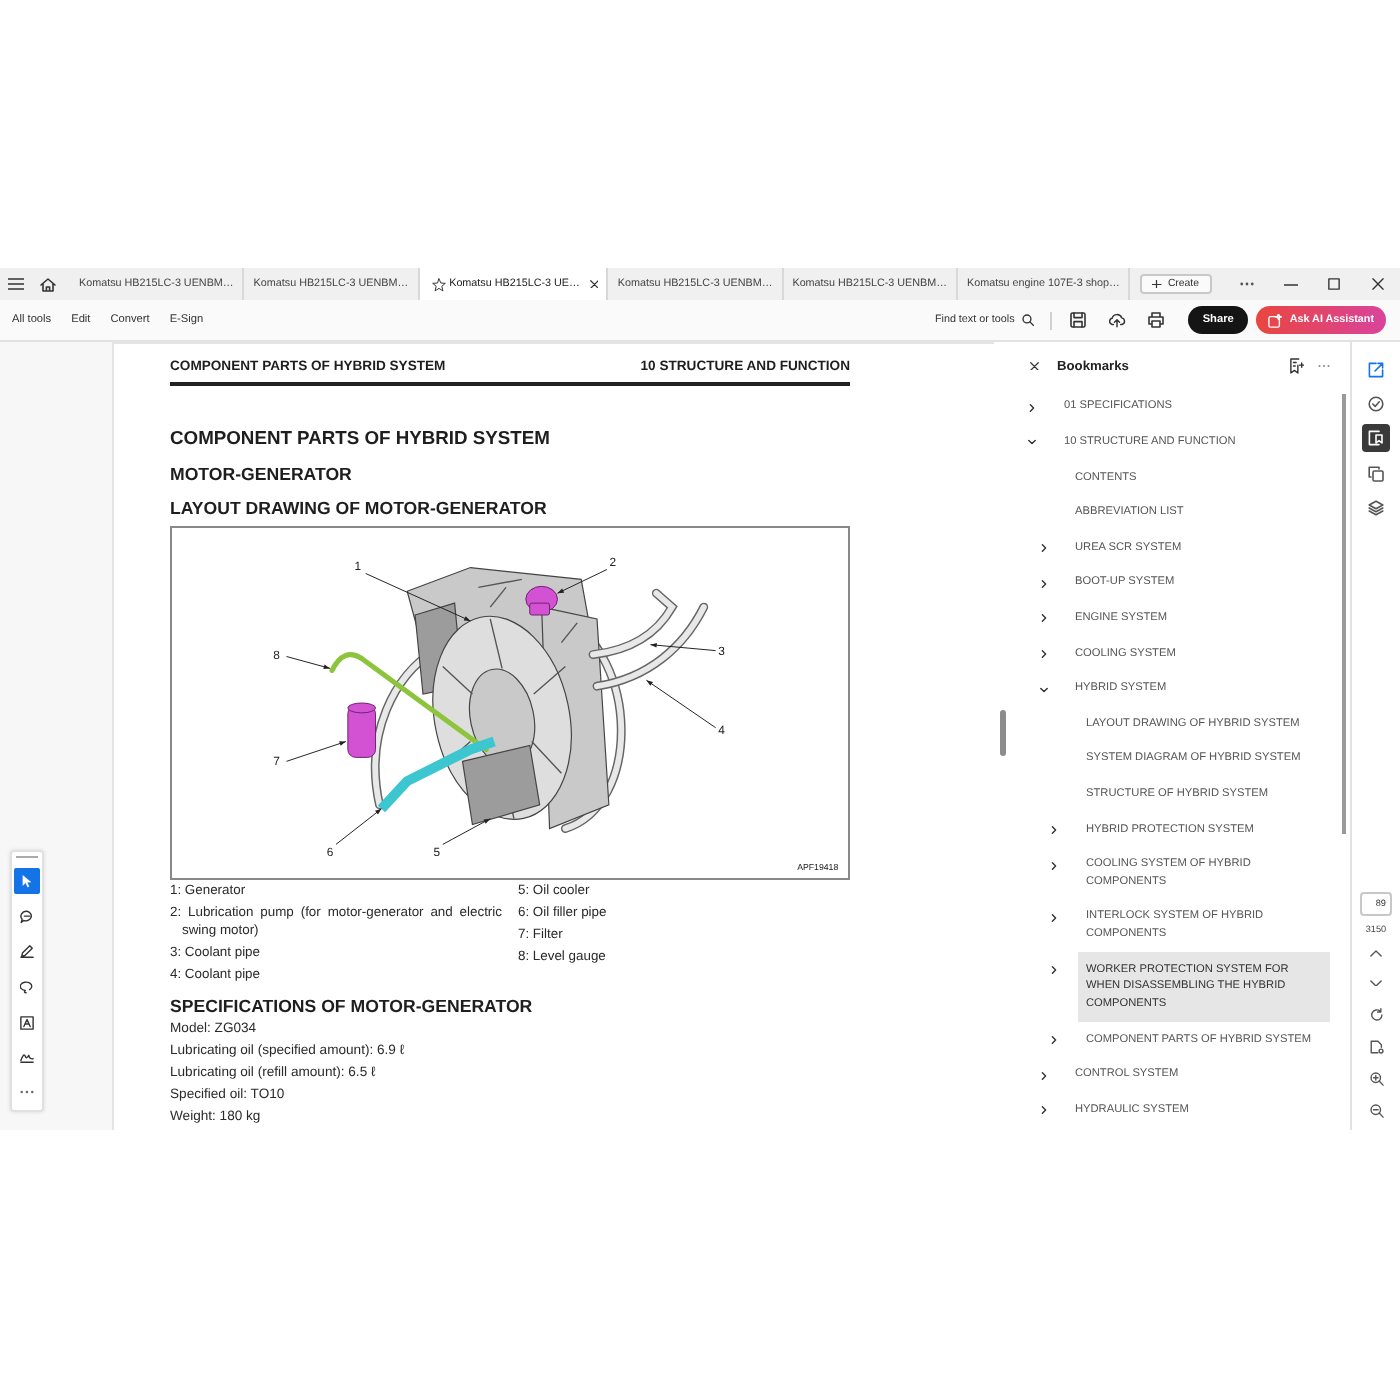 The width and height of the screenshot is (1400, 1400). Describe the element at coordinates (1376, 982) in the screenshot. I see `chevron-down-icon` at that location.